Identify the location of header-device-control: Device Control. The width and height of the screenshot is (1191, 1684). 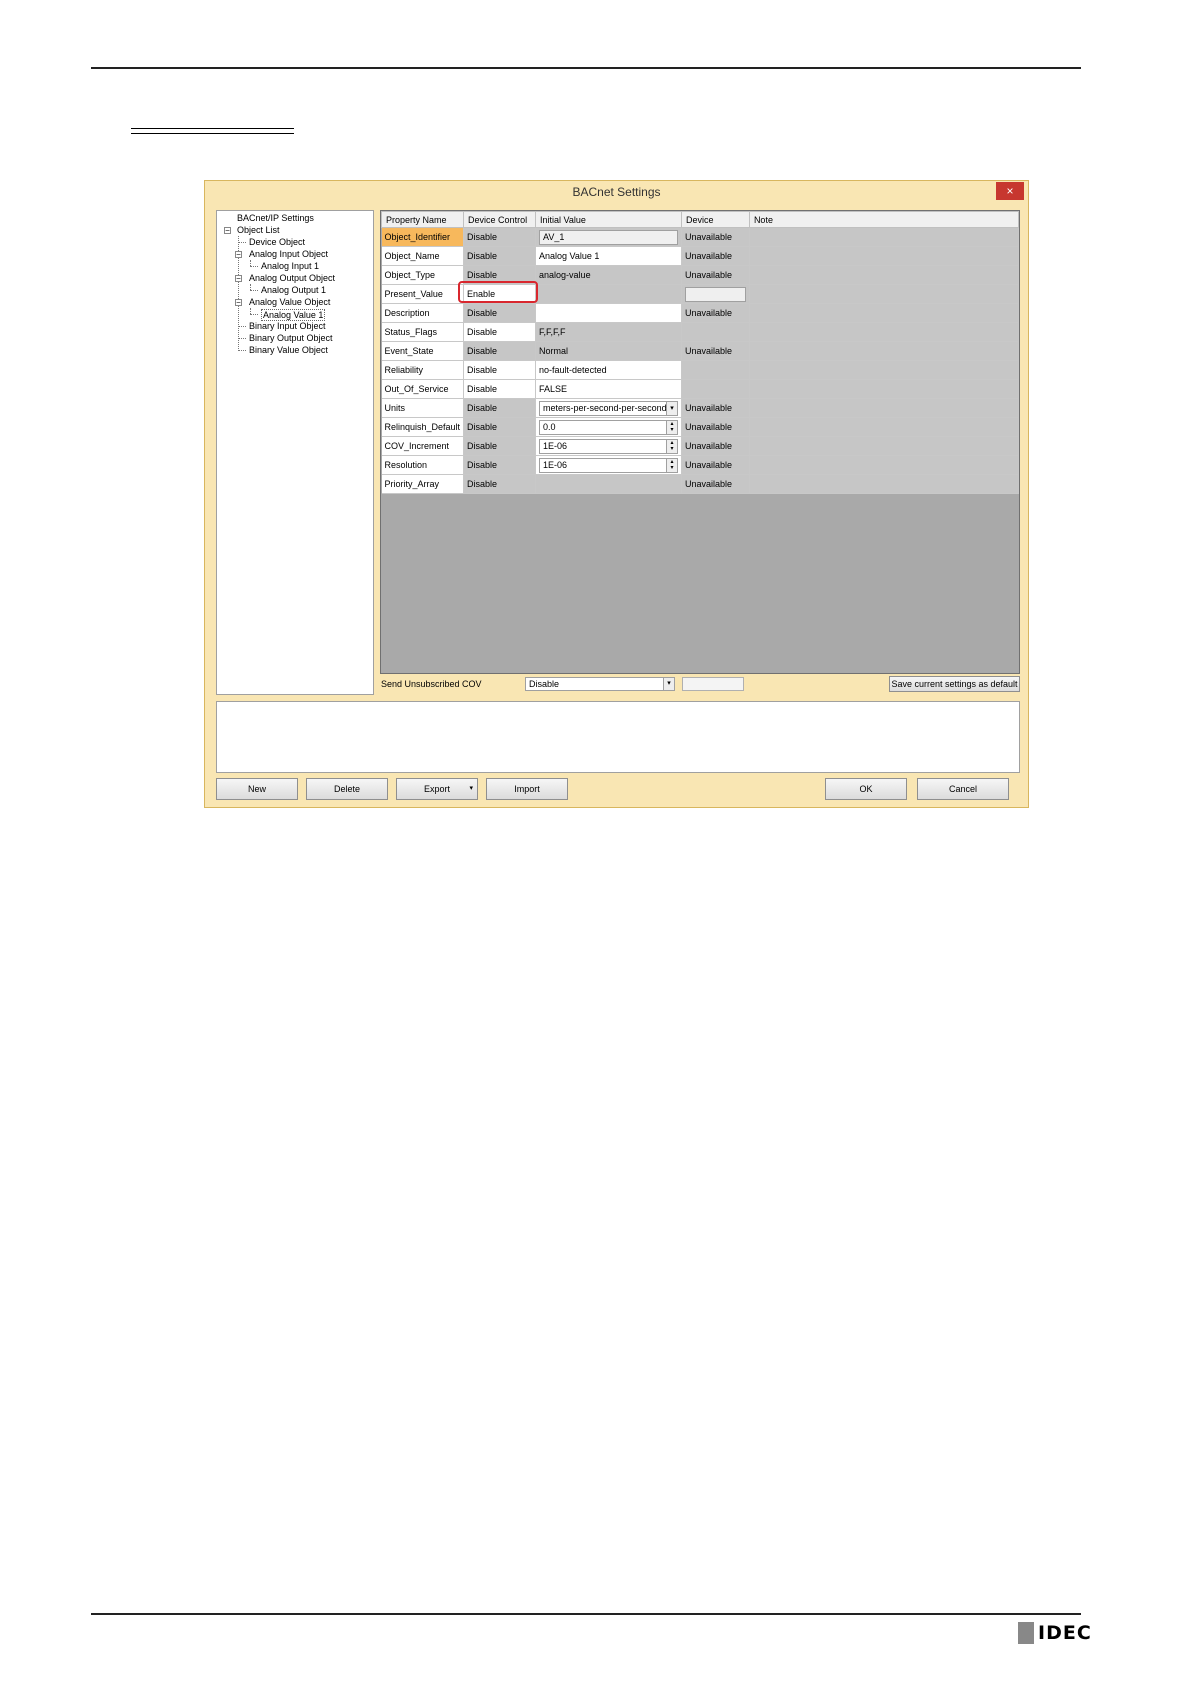
(500, 219).